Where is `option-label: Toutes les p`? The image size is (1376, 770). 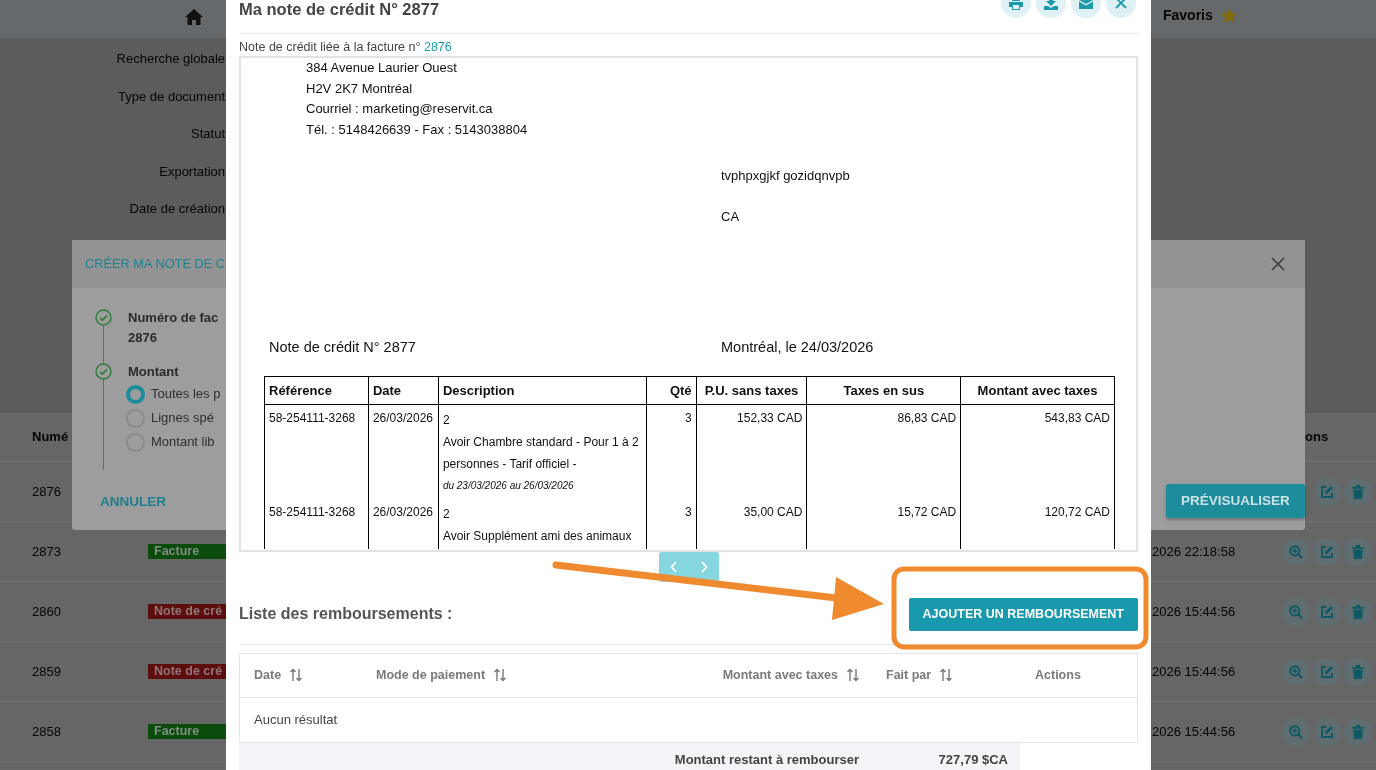
option-label: Toutes les p is located at coordinates (186, 394).